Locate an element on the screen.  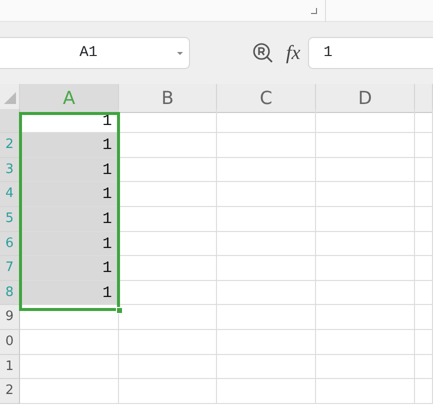
column-header: B is located at coordinates (168, 98).